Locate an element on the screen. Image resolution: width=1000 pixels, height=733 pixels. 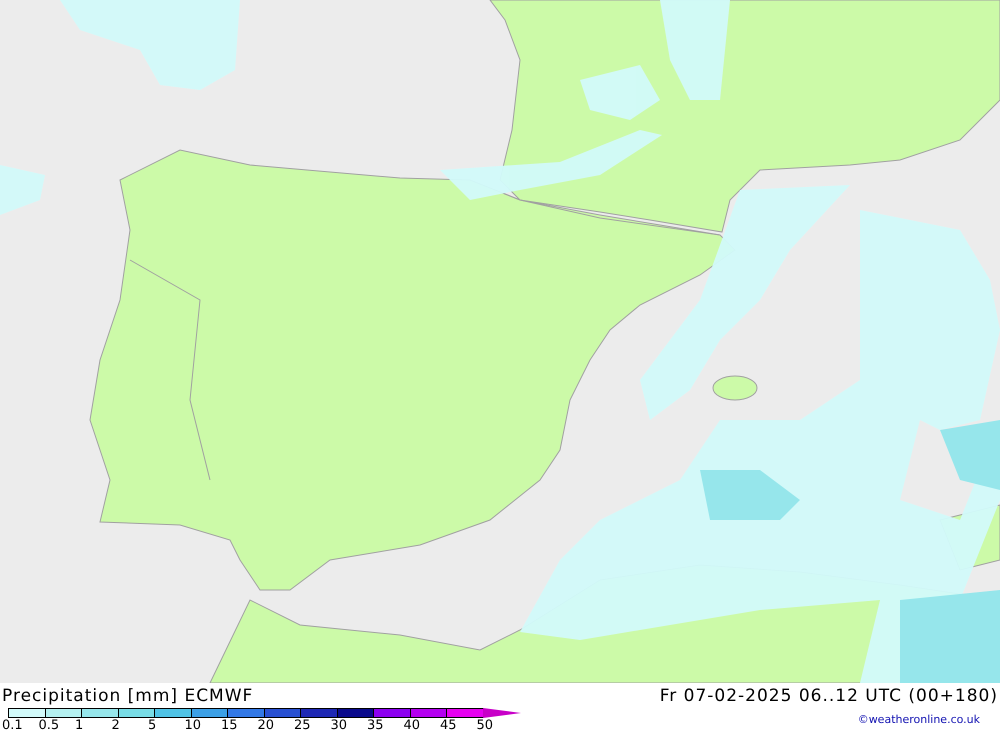
legend-label: 50 is located at coordinates (485, 725).